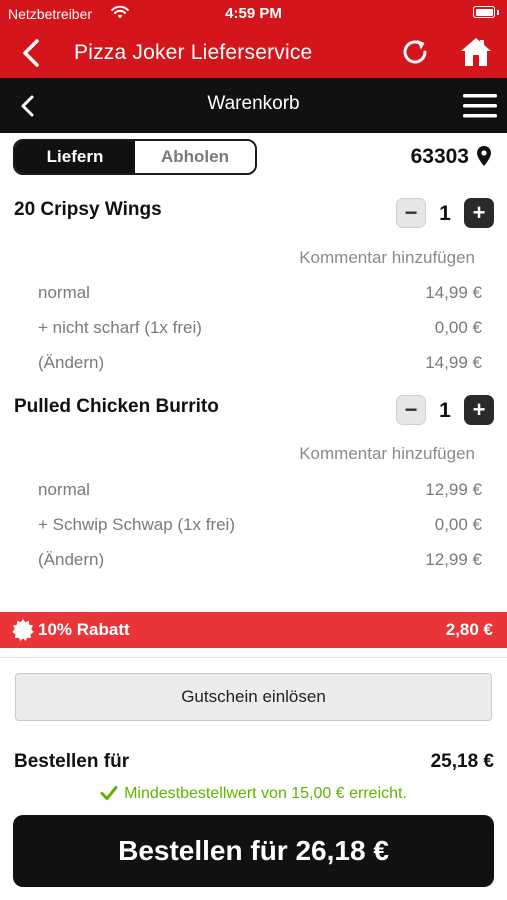 The height and width of the screenshot is (900, 507). I want to click on option-price: 12,99 €, so click(453, 489).